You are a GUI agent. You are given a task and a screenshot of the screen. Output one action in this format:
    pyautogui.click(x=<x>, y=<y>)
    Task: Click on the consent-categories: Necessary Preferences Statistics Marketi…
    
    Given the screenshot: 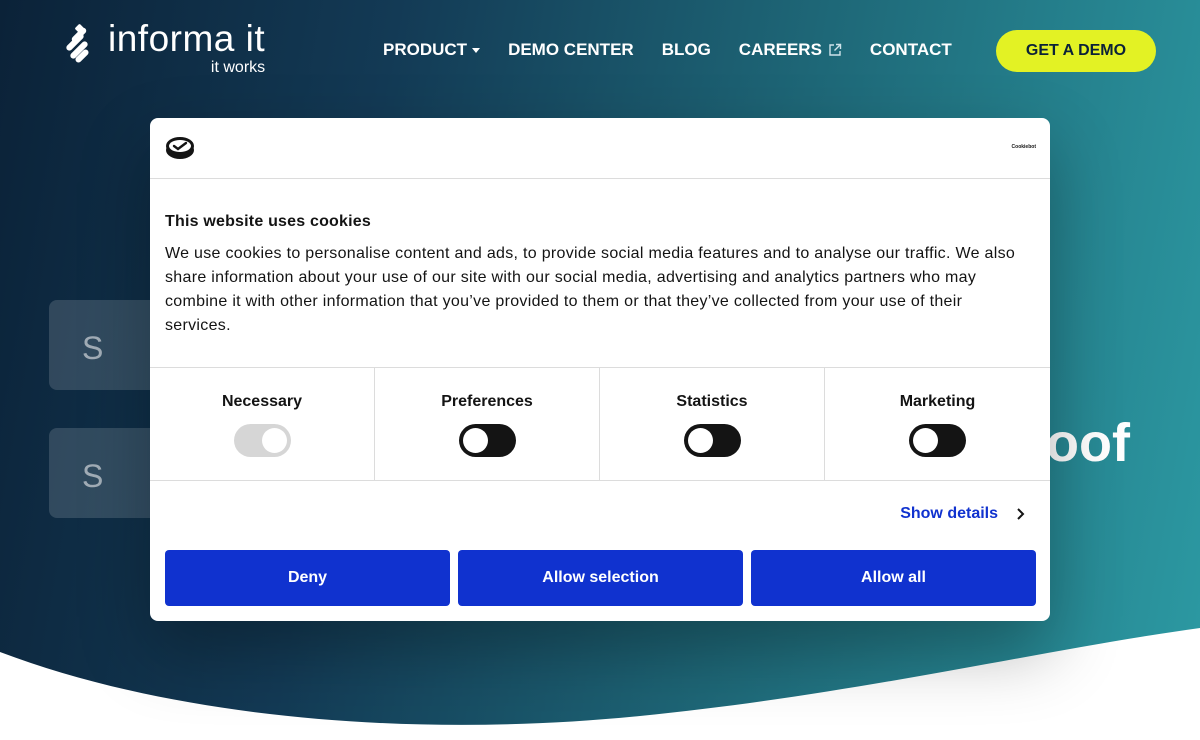 What is the action you would take?
    pyautogui.click(x=600, y=424)
    